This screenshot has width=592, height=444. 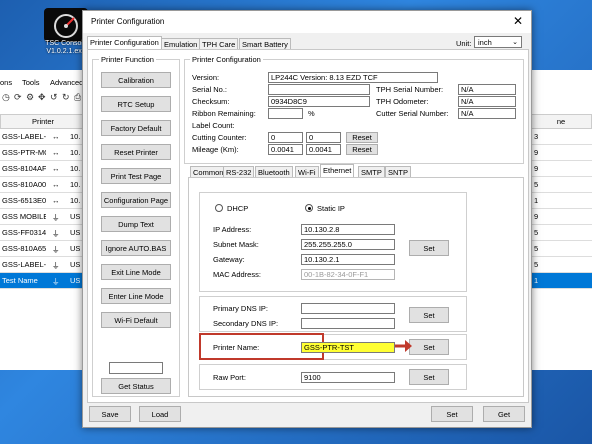 What do you see at coordinates (429, 248) in the screenshot?
I see `set-ip-button: Set` at bounding box center [429, 248].